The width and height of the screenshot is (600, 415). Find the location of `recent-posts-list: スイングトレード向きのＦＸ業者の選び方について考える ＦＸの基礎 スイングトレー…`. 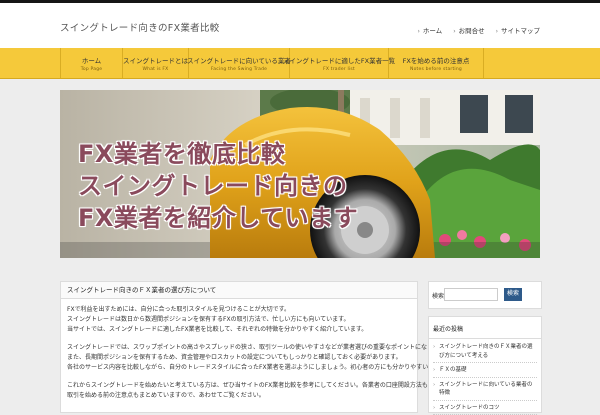

recent-posts-list: スイングトレード向きのＦＸ業者の選び方について考える ＦＸの基礎 スイングトレー… is located at coordinates (485, 377).